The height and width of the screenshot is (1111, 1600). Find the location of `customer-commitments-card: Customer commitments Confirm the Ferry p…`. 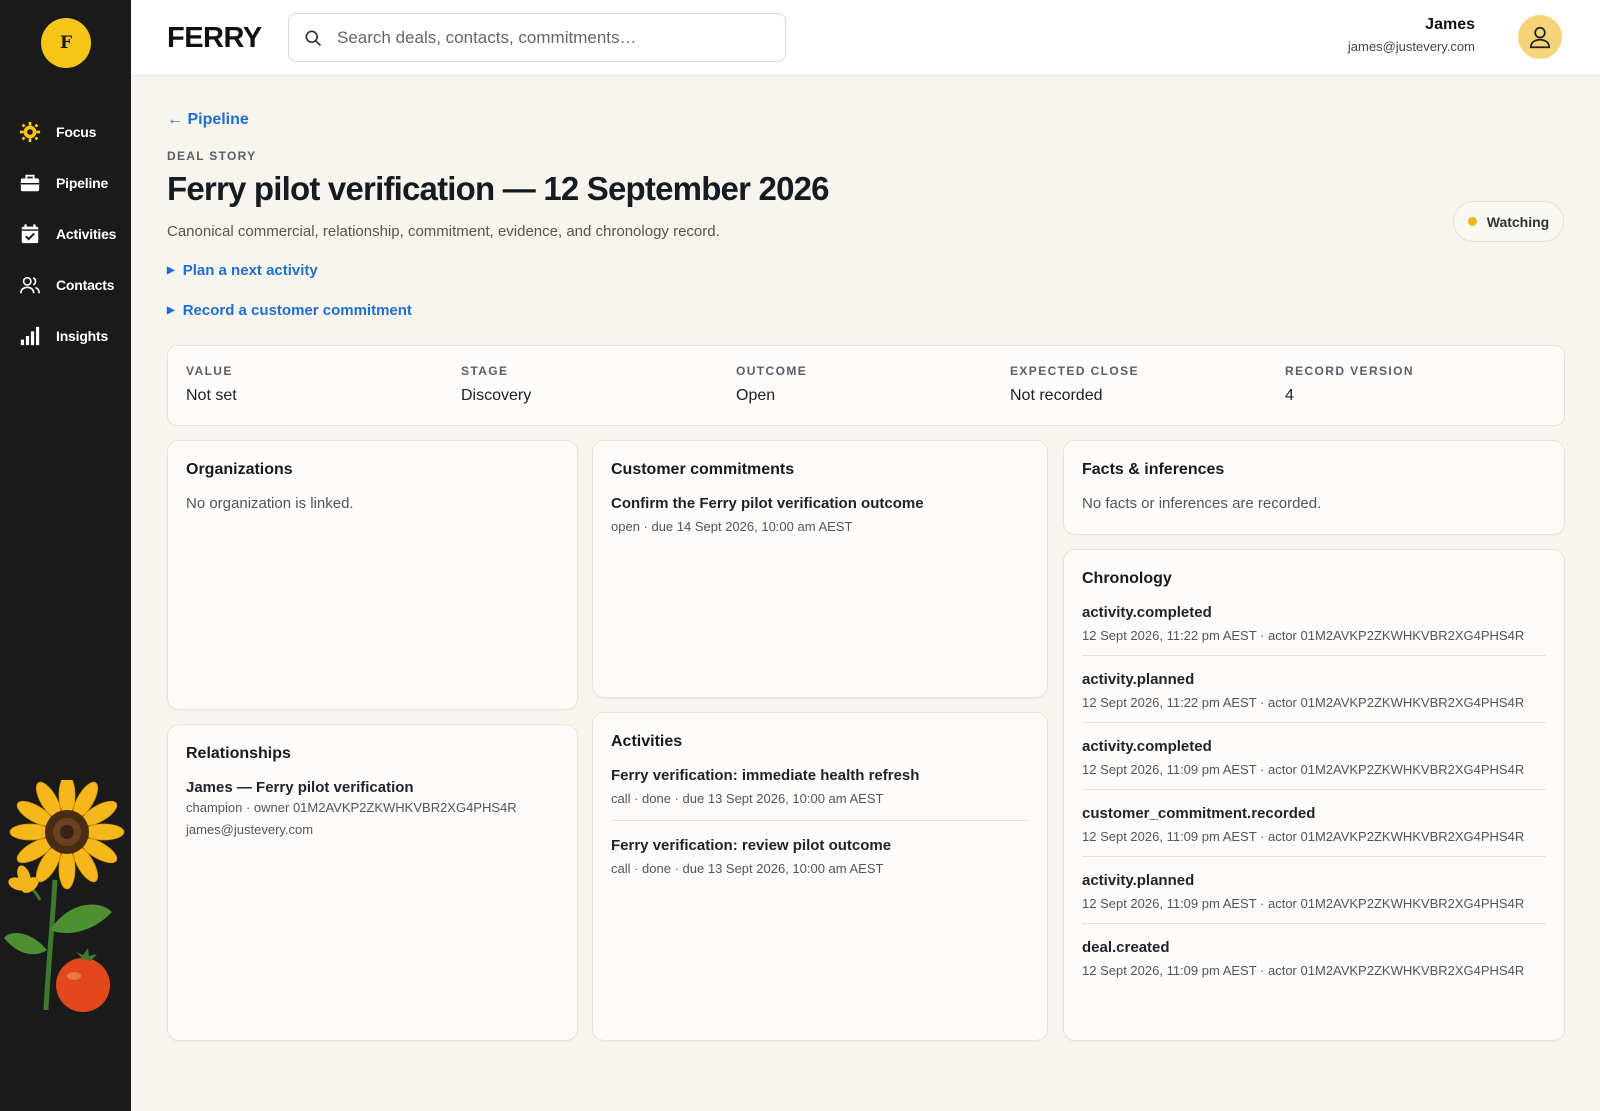

customer-commitments-card: Customer commitments Confirm the Ferry p… is located at coordinates (820, 569).